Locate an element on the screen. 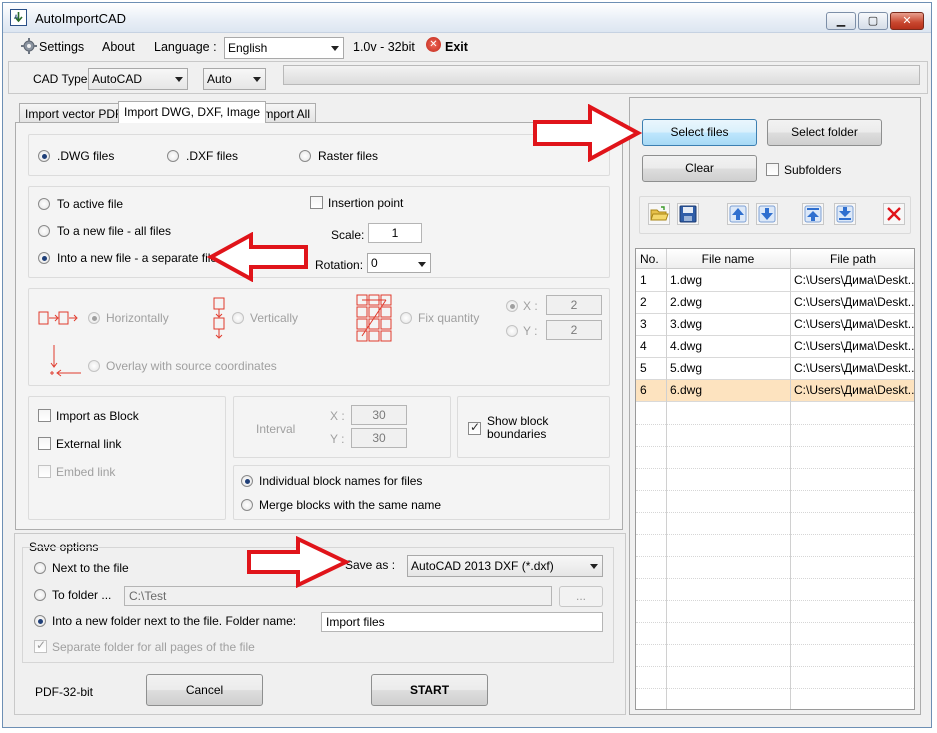 The height and width of the screenshot is (733, 937). radio-dxf is located at coordinates (173, 156).